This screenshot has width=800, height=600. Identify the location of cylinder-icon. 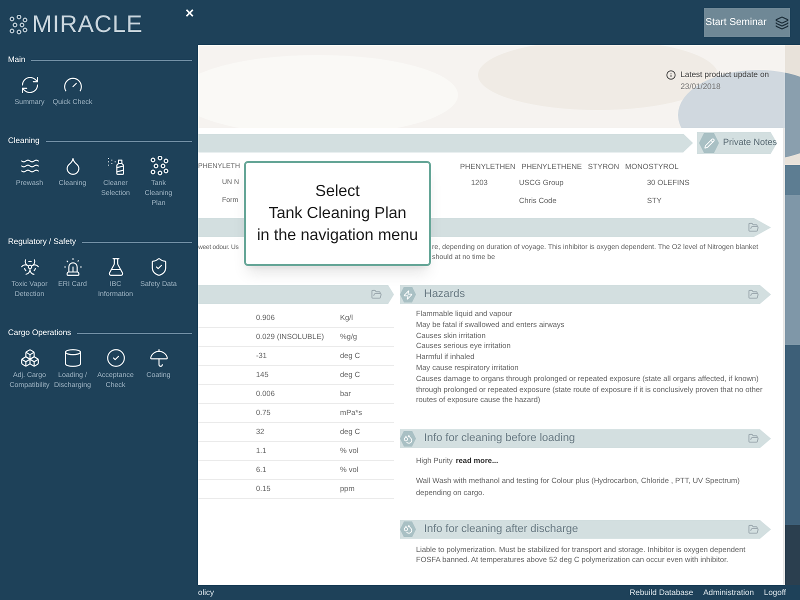
(72, 358).